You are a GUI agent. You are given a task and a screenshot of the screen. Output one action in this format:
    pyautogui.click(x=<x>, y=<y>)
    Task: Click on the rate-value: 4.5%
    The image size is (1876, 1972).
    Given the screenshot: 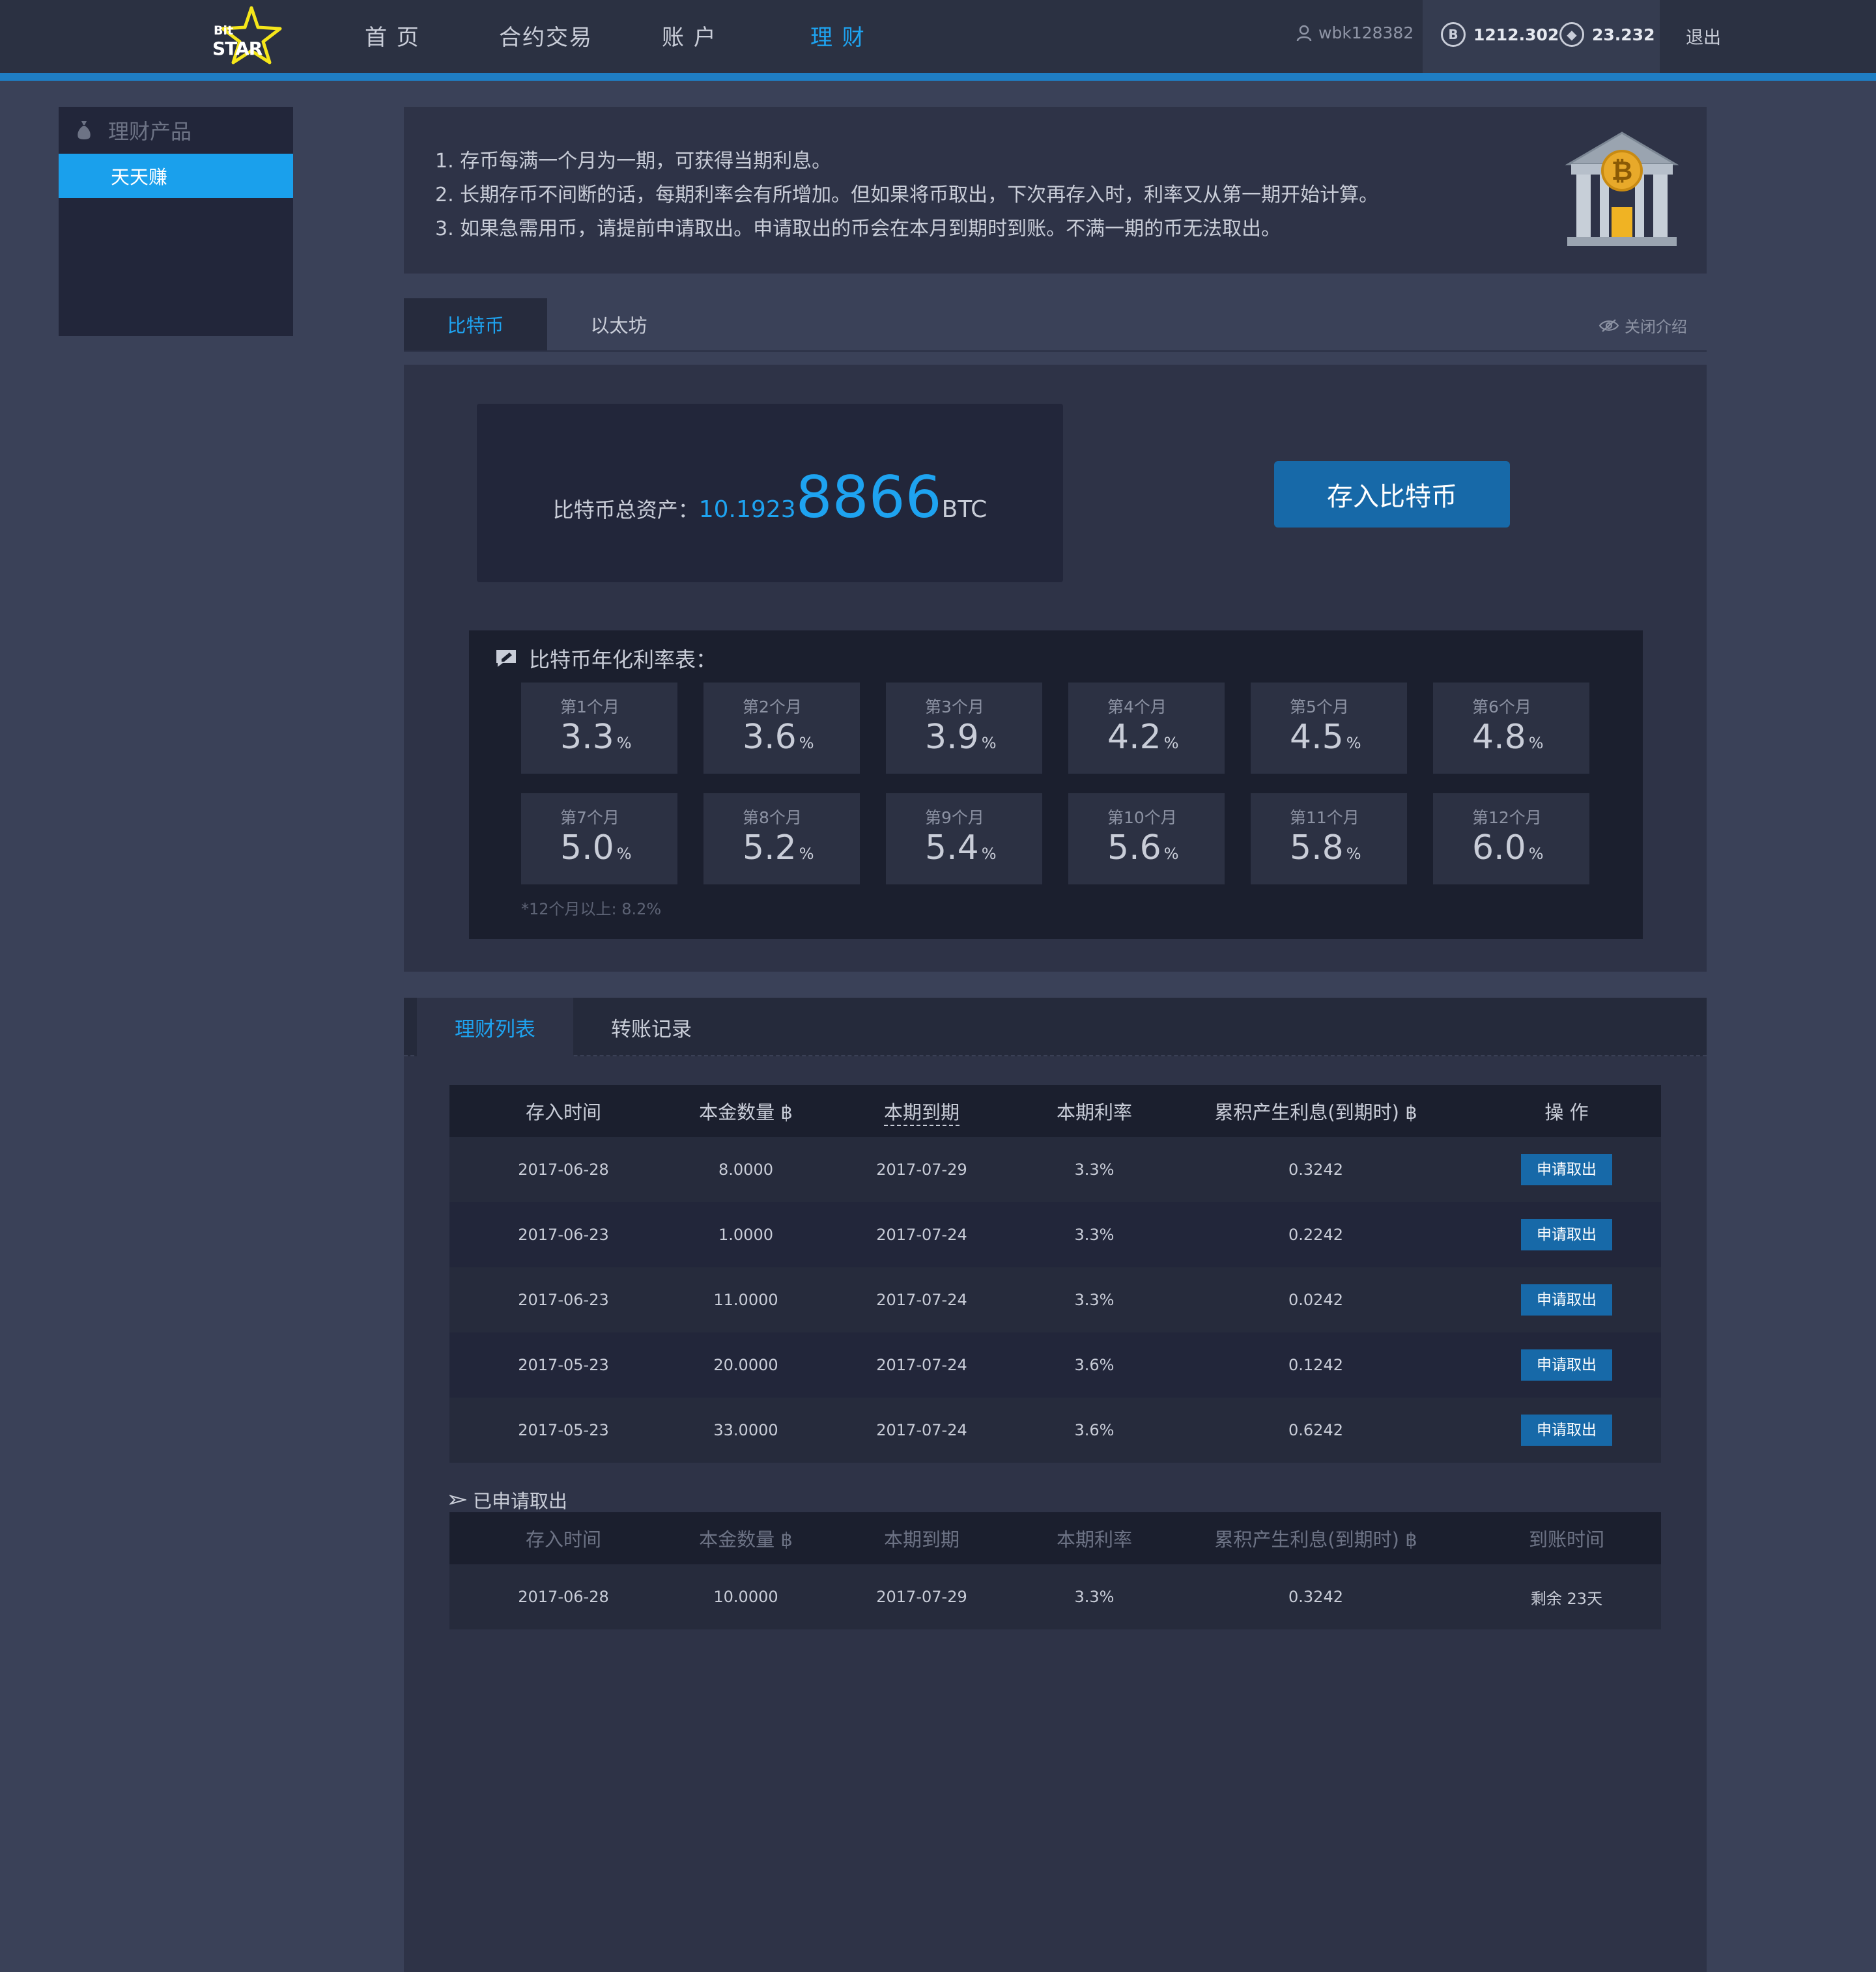 What is the action you would take?
    pyautogui.click(x=1325, y=737)
    